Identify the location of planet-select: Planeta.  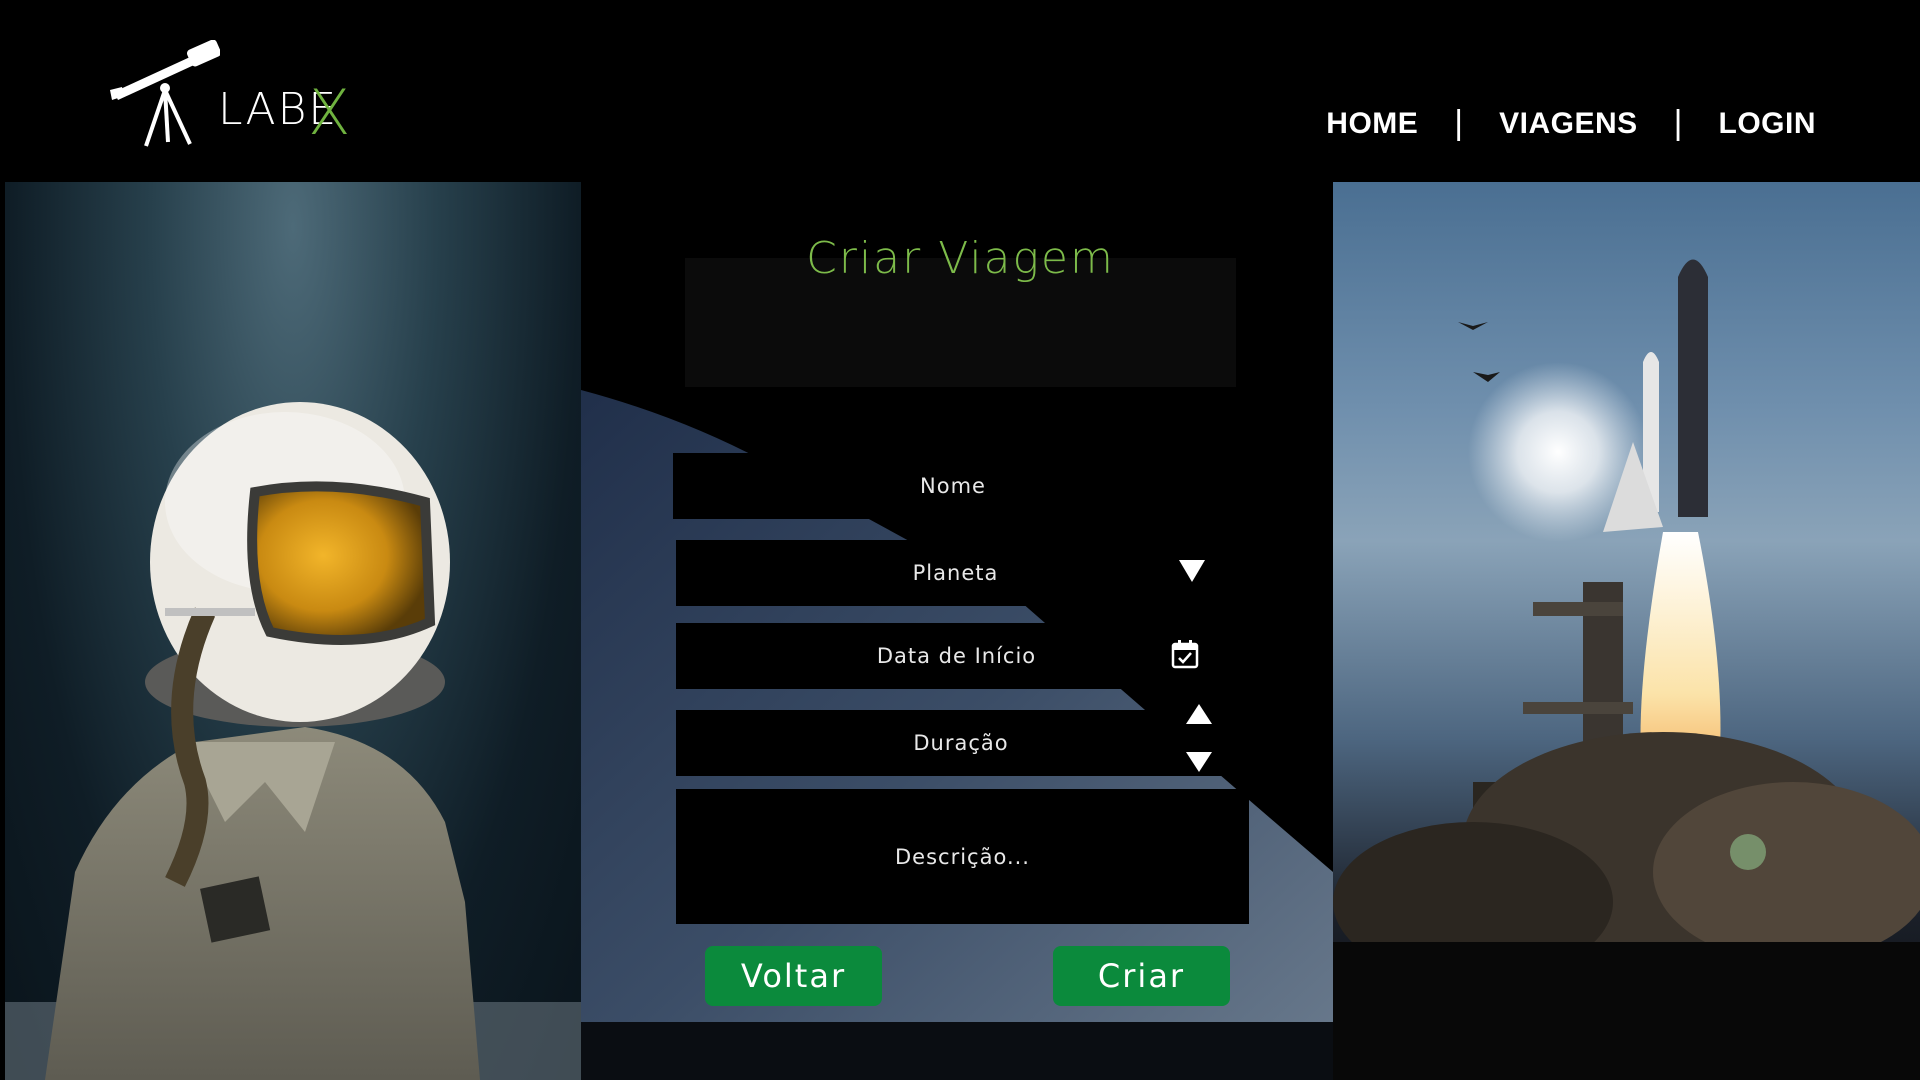
(955, 573).